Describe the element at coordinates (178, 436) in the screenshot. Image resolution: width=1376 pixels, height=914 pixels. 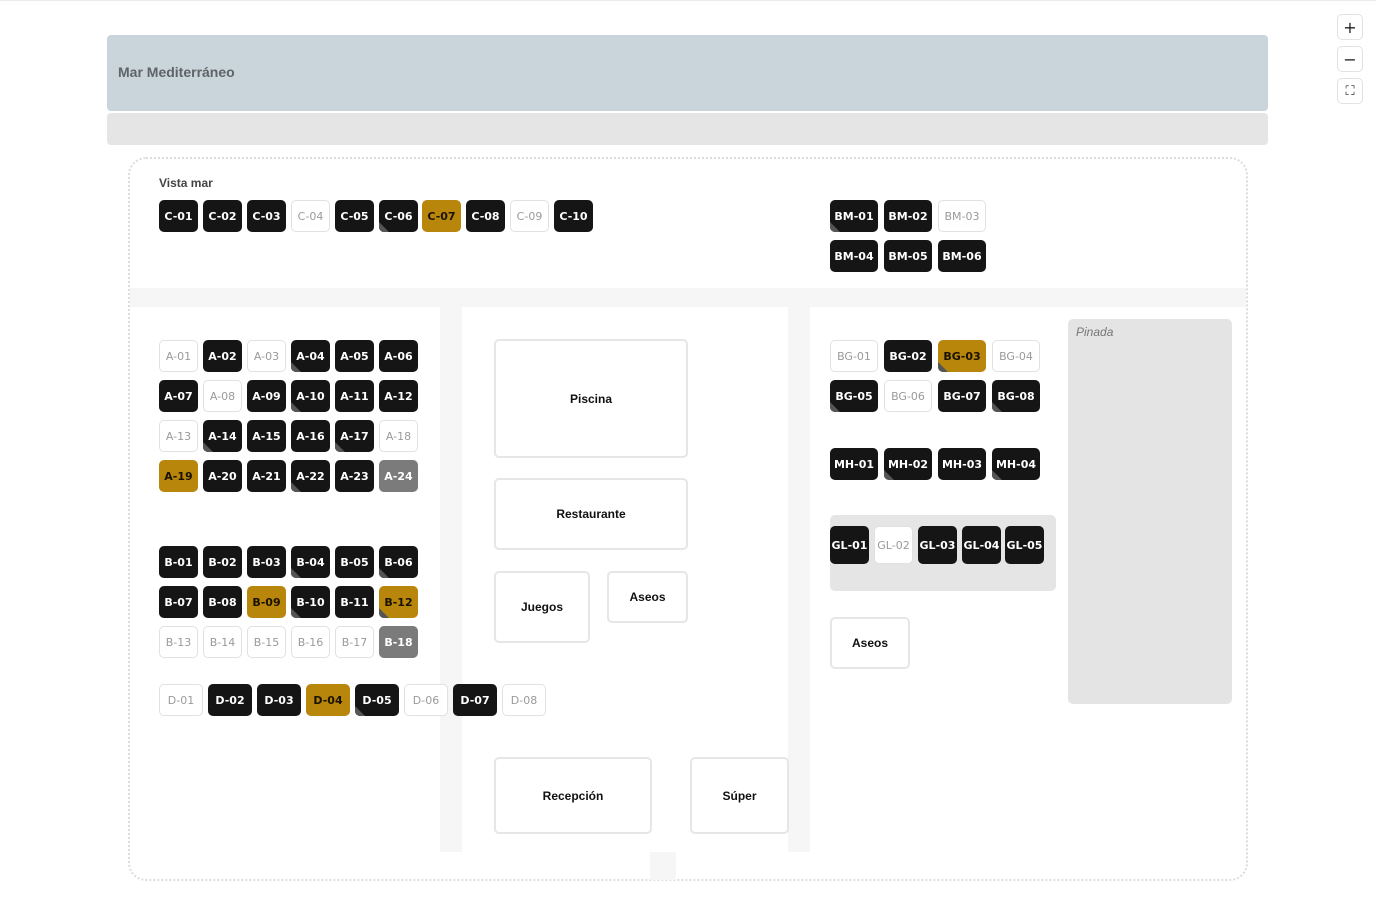
I see `spot-a-13: A-13` at that location.